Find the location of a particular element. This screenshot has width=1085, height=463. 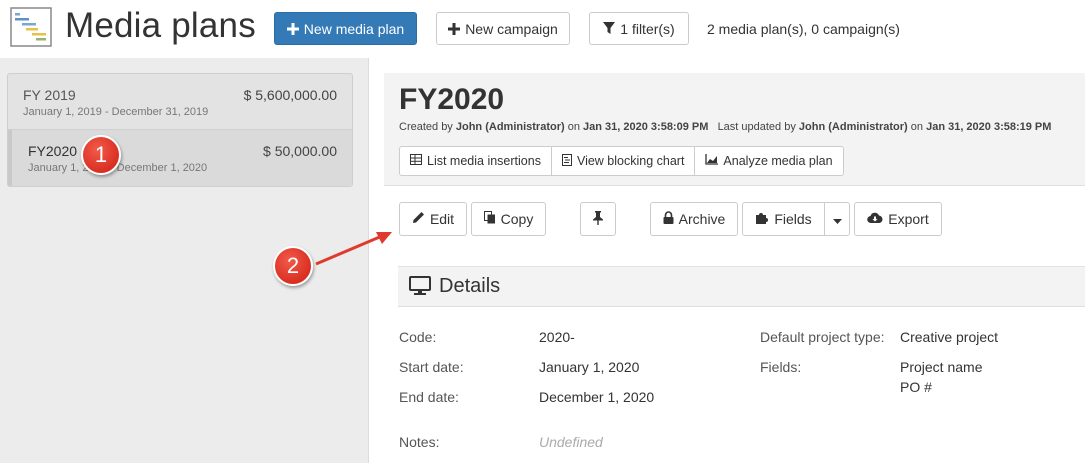

archive-label: Archive is located at coordinates (702, 219).